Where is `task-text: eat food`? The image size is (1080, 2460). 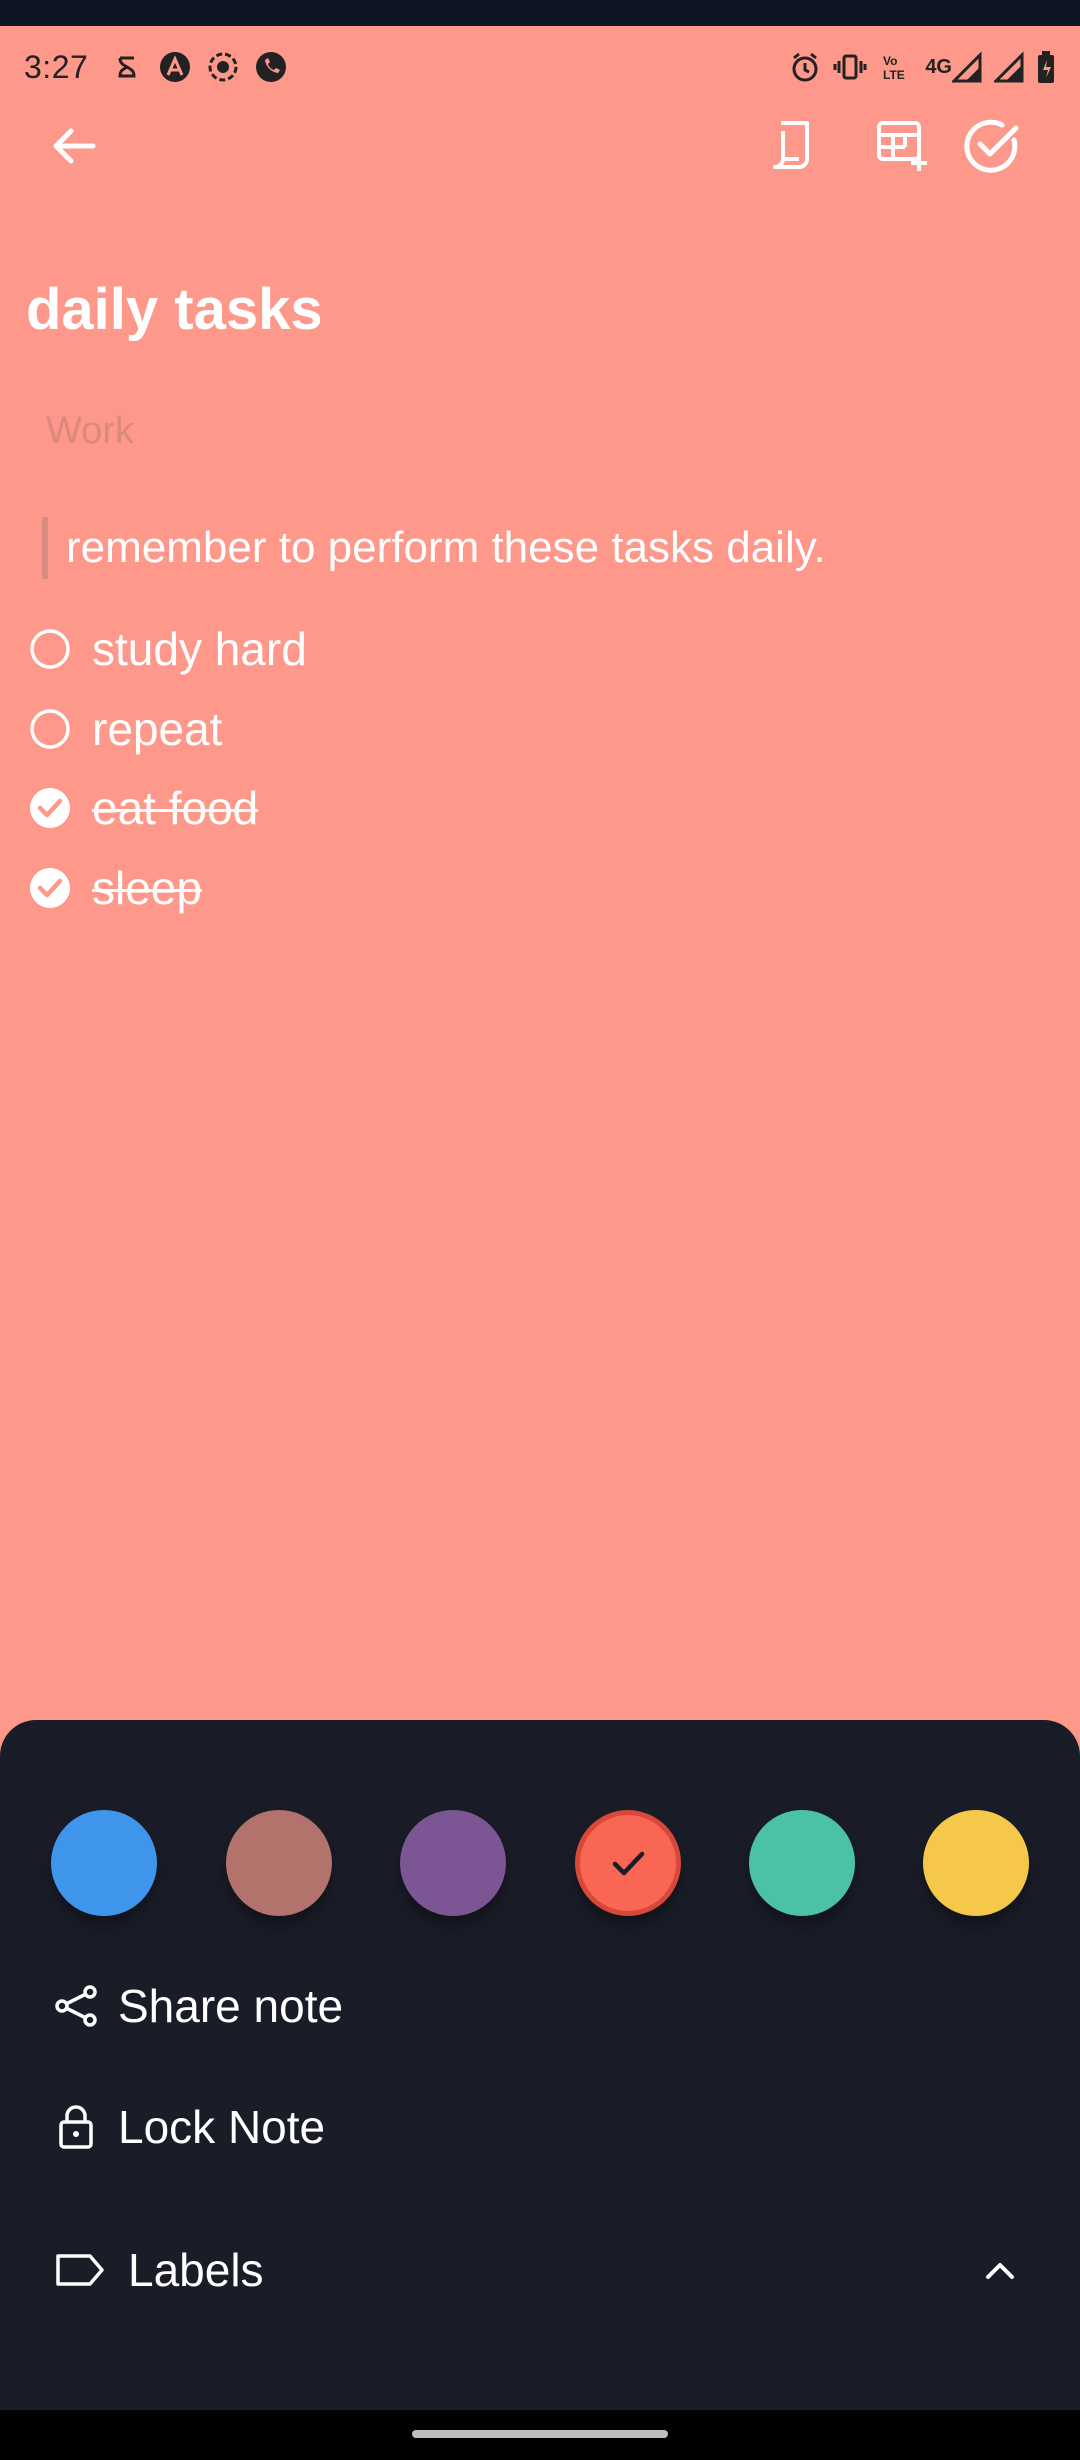 task-text: eat food is located at coordinates (175, 808).